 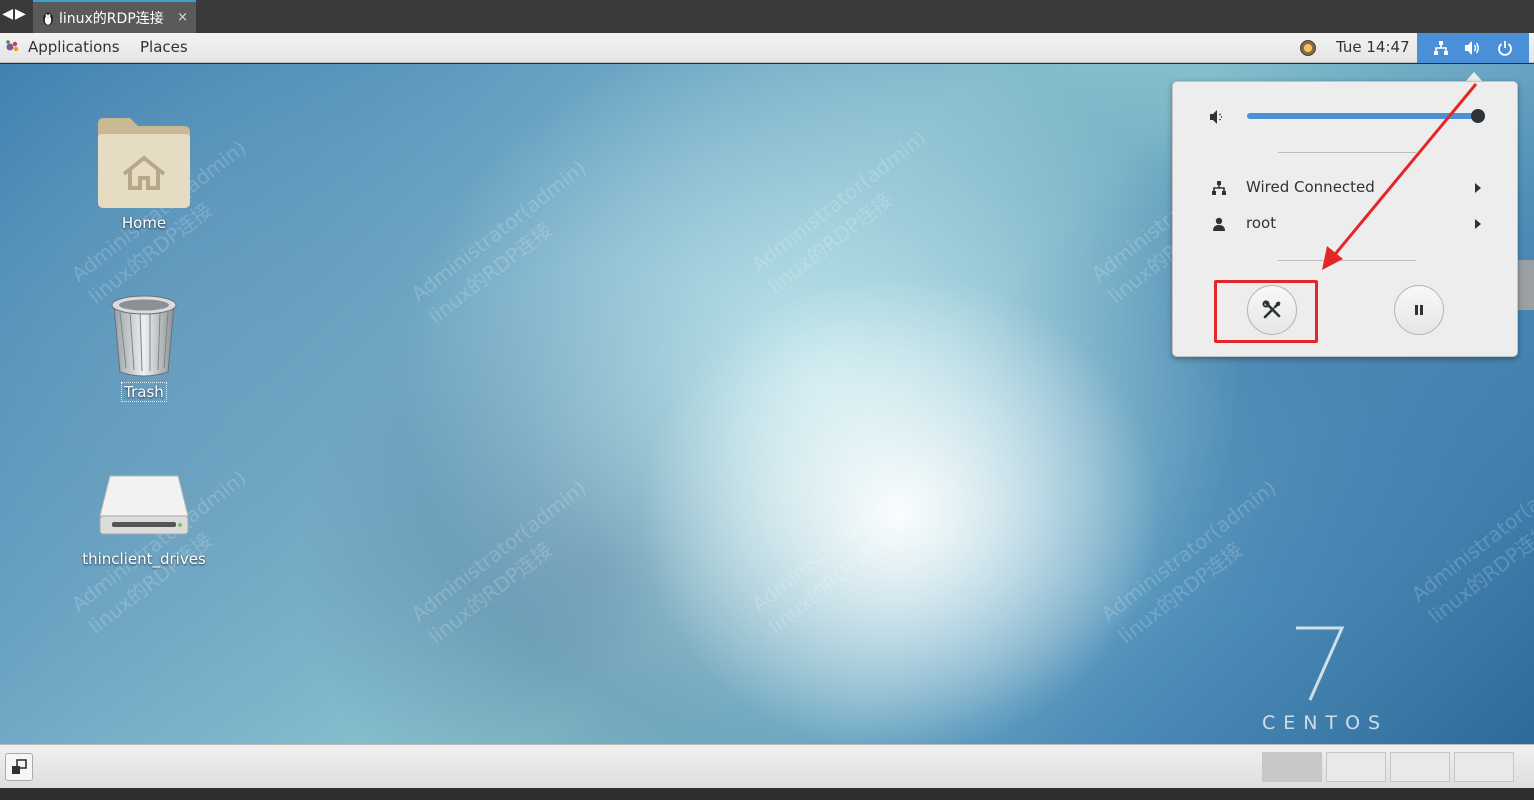 I want to click on desktop-icon-home: Home, so click(x=144, y=174).